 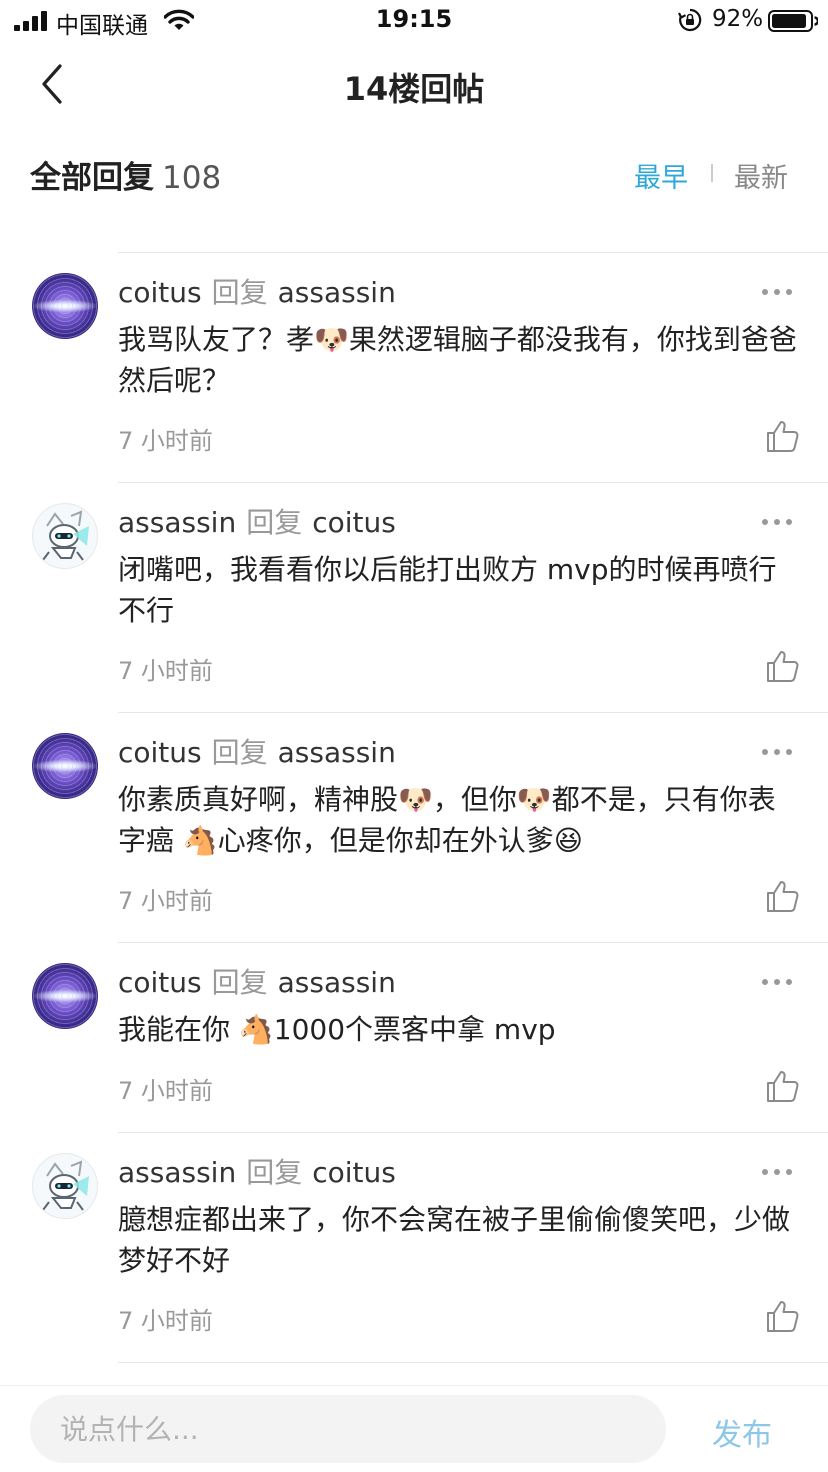 I want to click on battery-percent: 92%, so click(x=738, y=19).